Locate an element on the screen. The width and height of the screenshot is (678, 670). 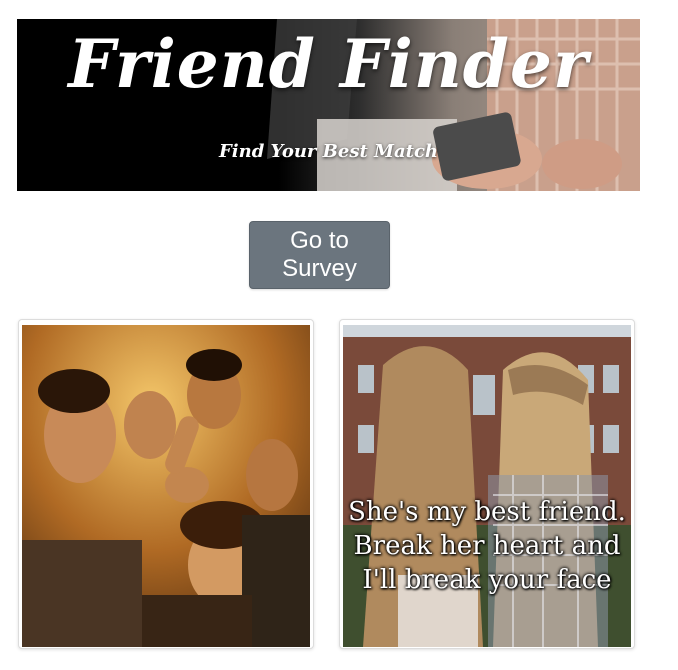
go-to-survey-button: Go to Survey is located at coordinates (319, 255).